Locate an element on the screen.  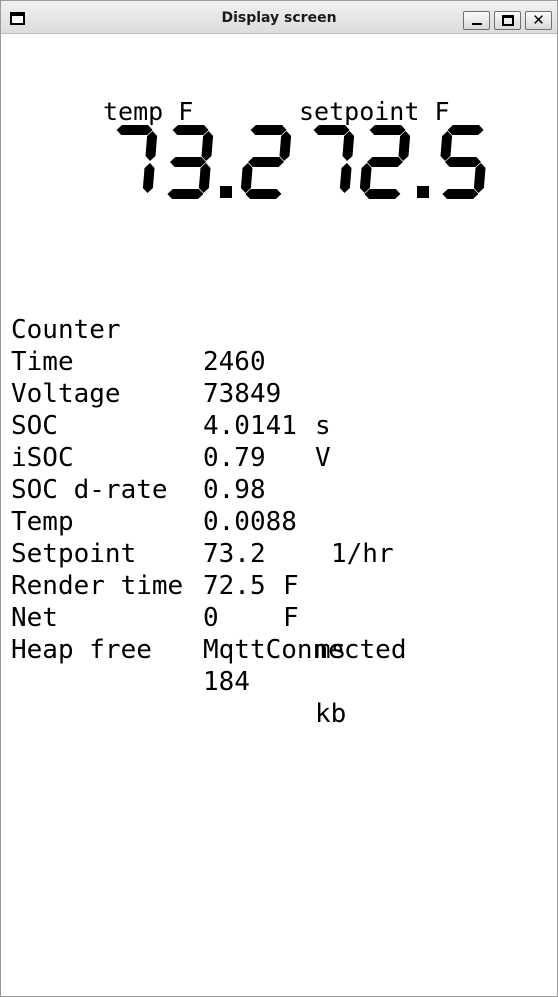
maximize-button is located at coordinates (507, 20).